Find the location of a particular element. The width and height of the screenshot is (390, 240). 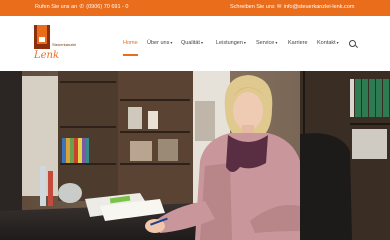

nav-item-service: Service▾ is located at coordinates (266, 43).